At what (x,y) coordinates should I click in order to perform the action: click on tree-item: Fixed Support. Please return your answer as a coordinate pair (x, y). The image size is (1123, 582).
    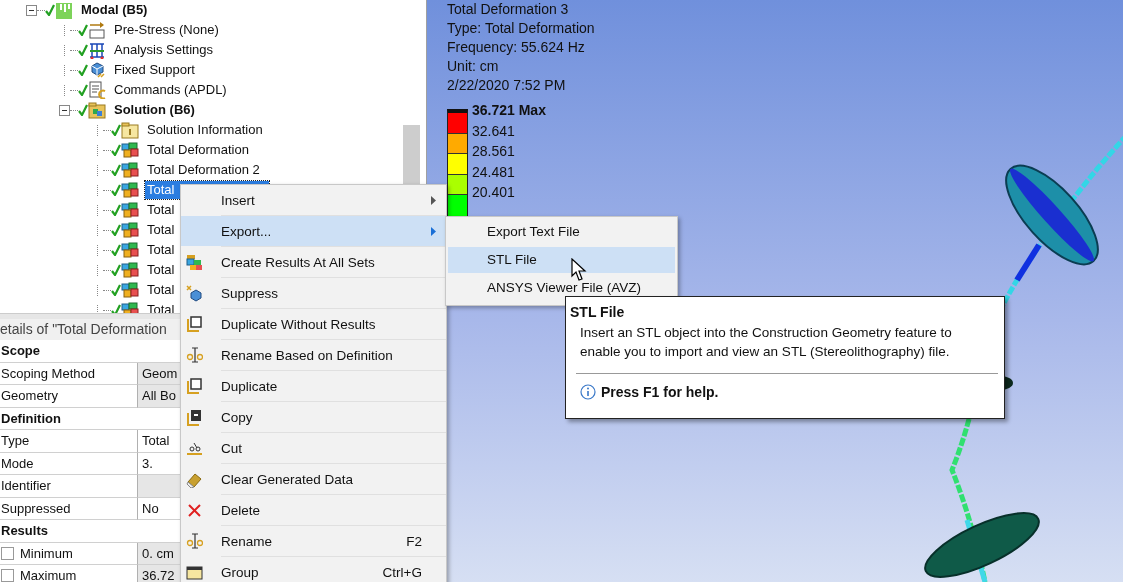
    Looking at the image, I should click on (154, 70).